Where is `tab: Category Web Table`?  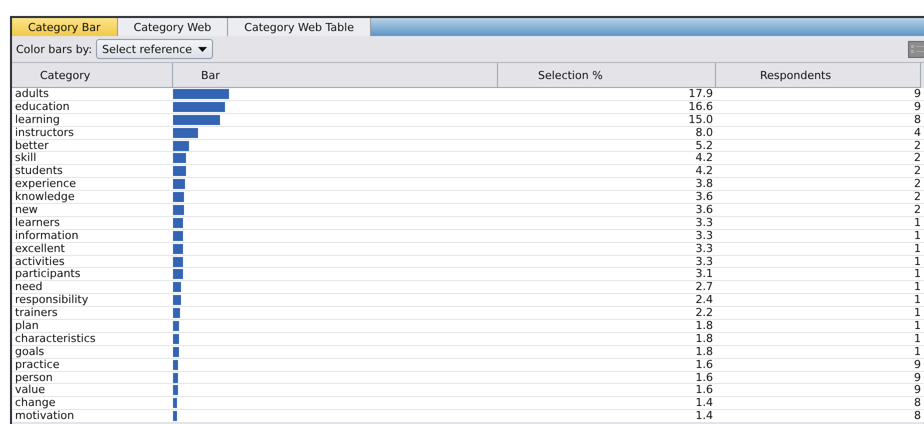
tab: Category Web Table is located at coordinates (299, 27).